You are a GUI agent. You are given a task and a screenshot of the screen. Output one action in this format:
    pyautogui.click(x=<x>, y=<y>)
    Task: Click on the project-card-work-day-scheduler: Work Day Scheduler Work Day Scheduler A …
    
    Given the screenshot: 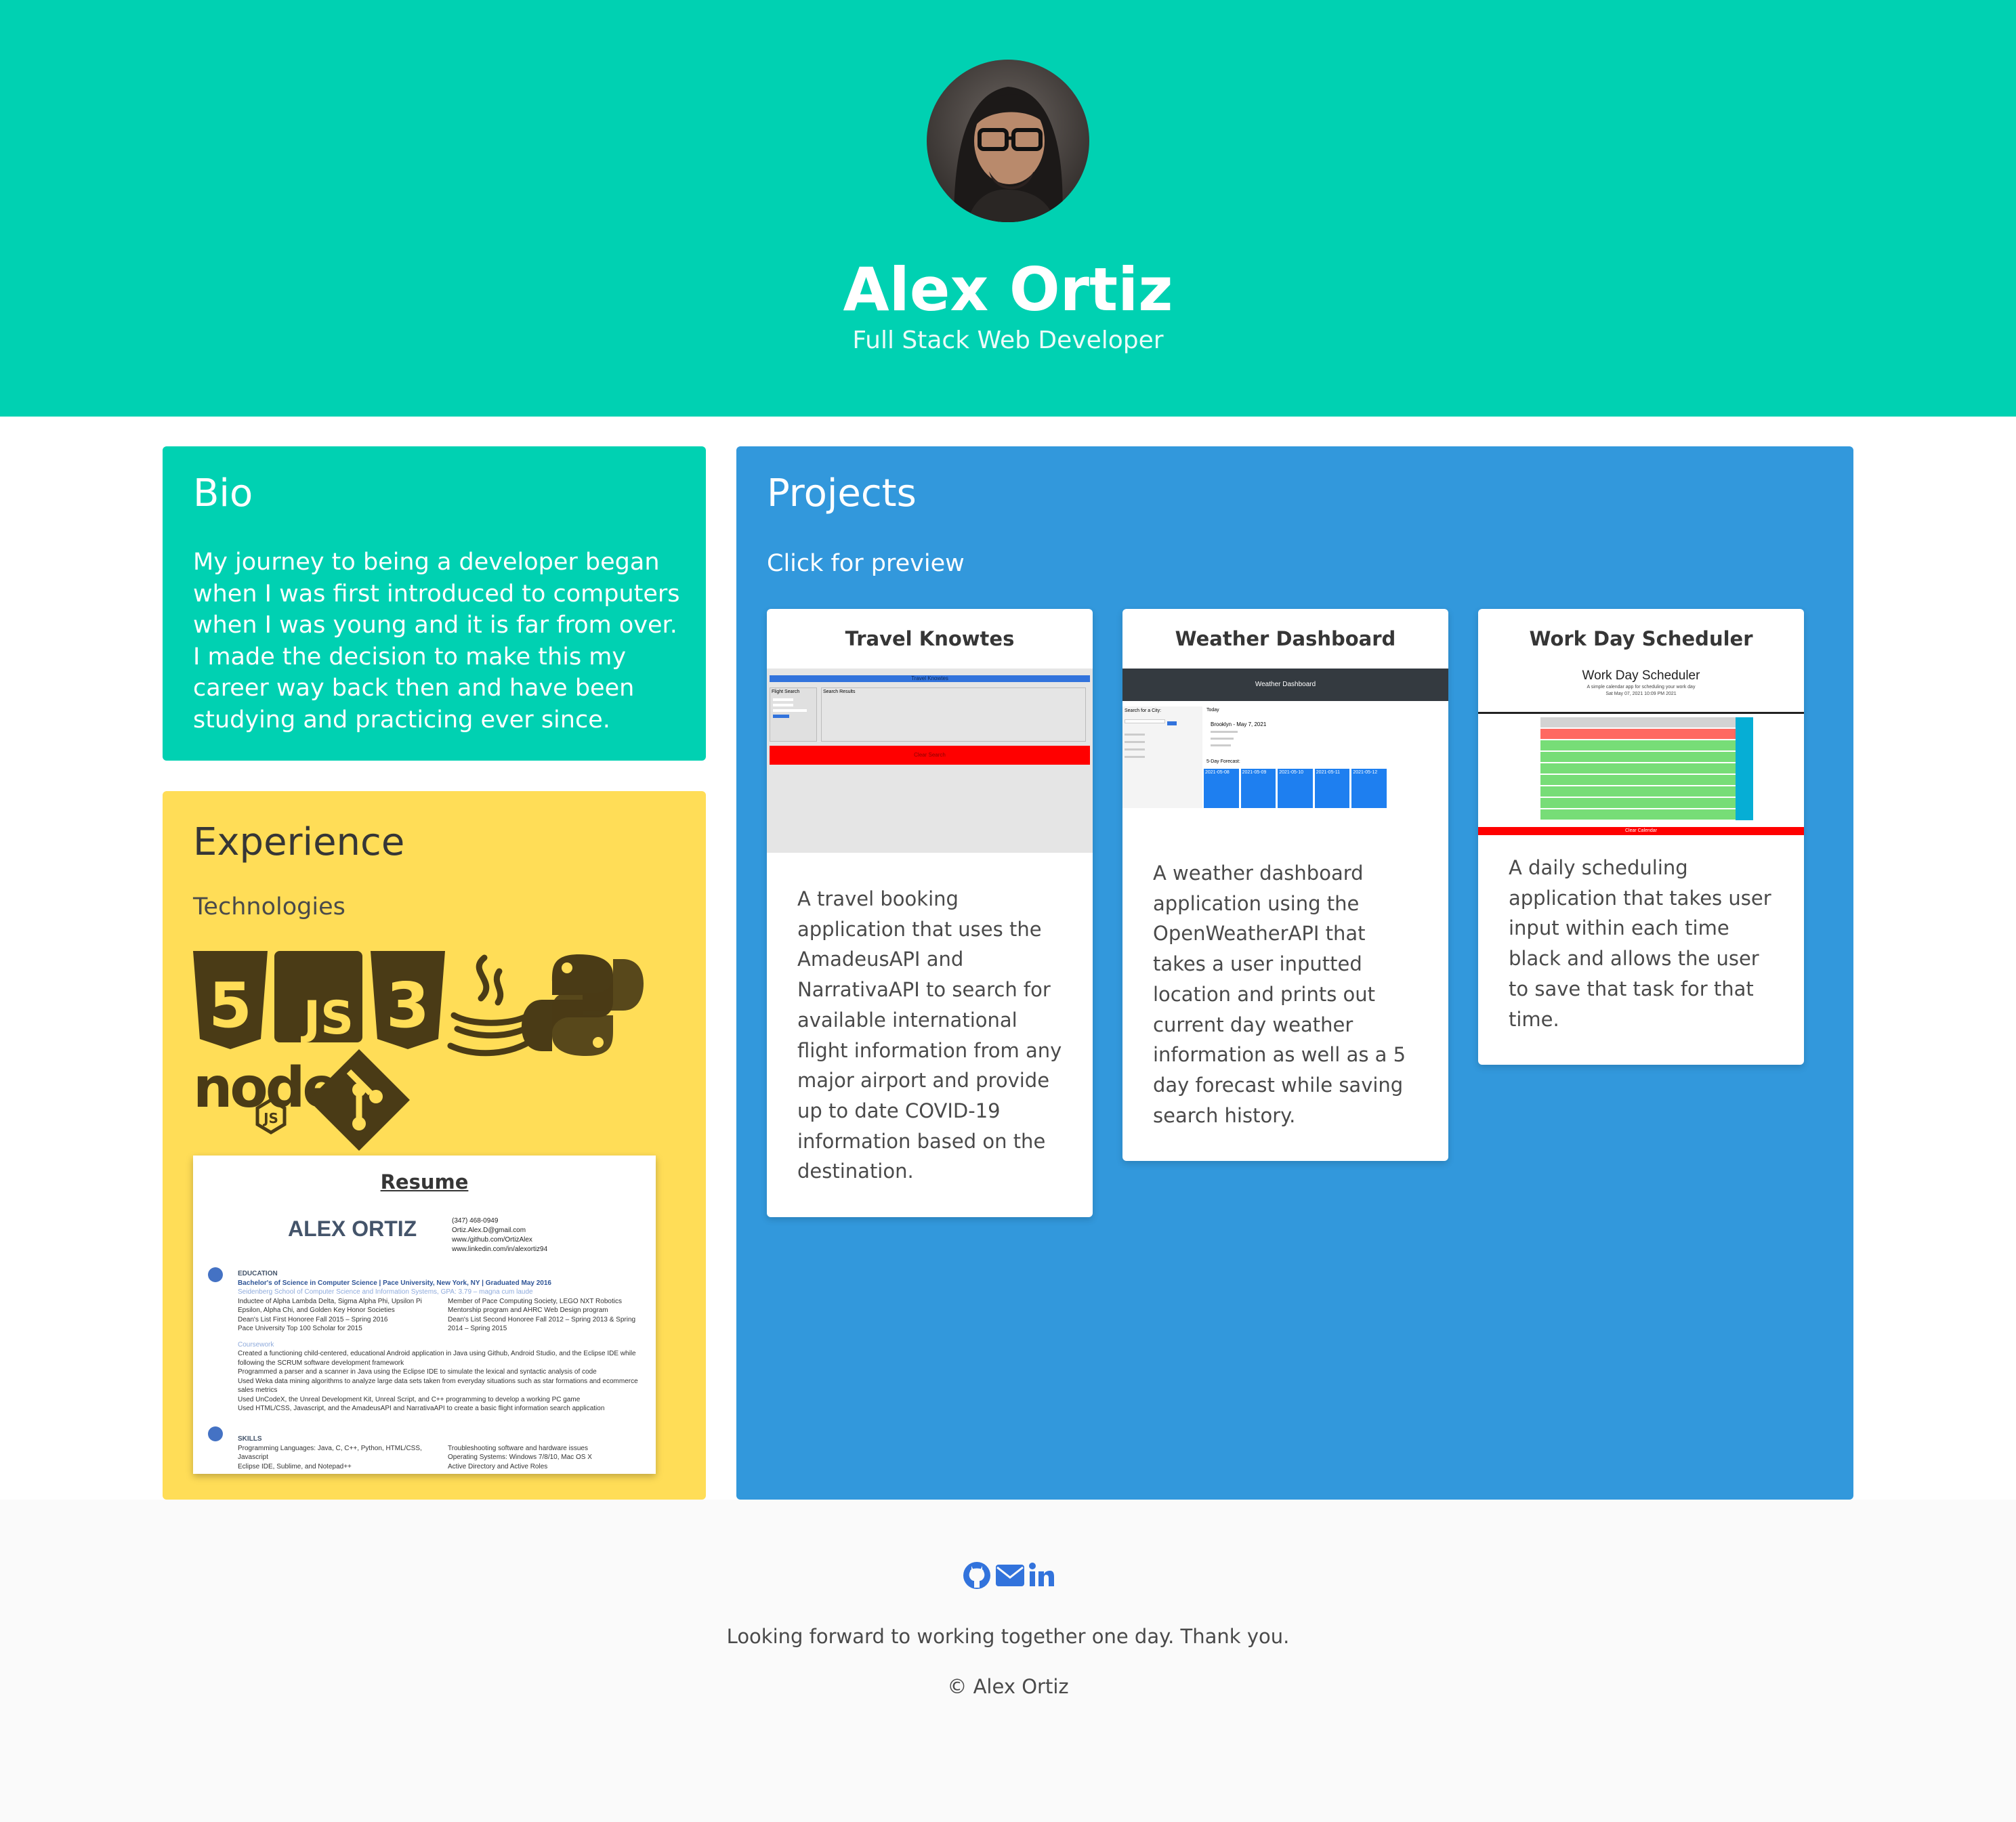 What is the action you would take?
    pyautogui.click(x=1641, y=837)
    